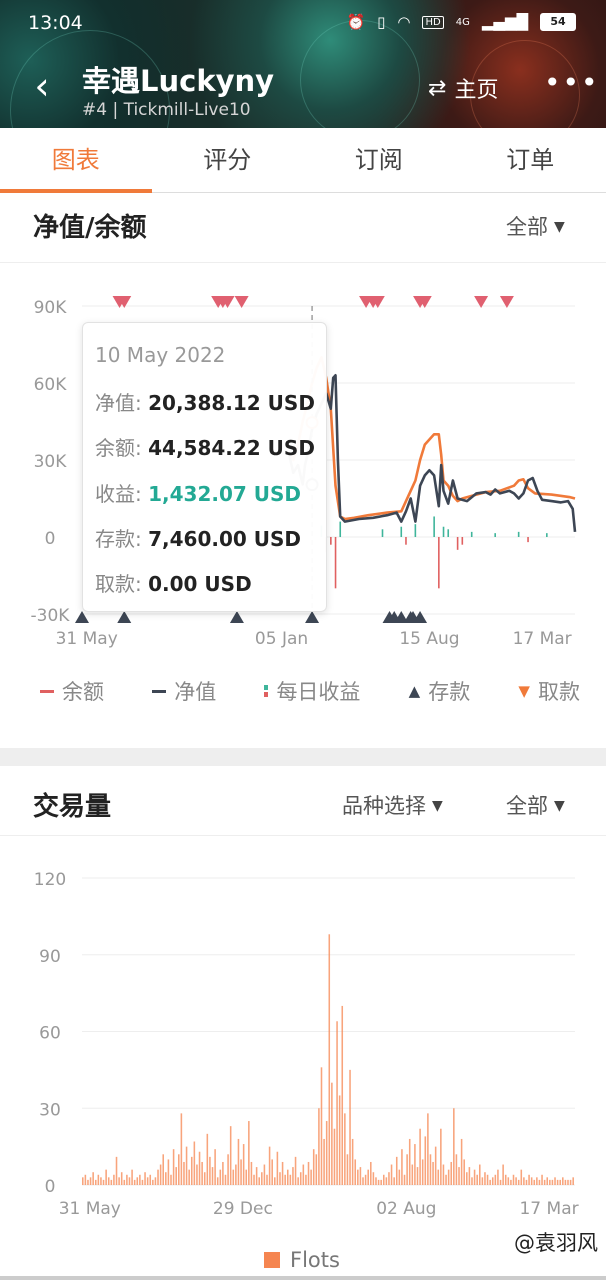  What do you see at coordinates (266, 691) in the screenshot?
I see `legend-bars-icon` at bounding box center [266, 691].